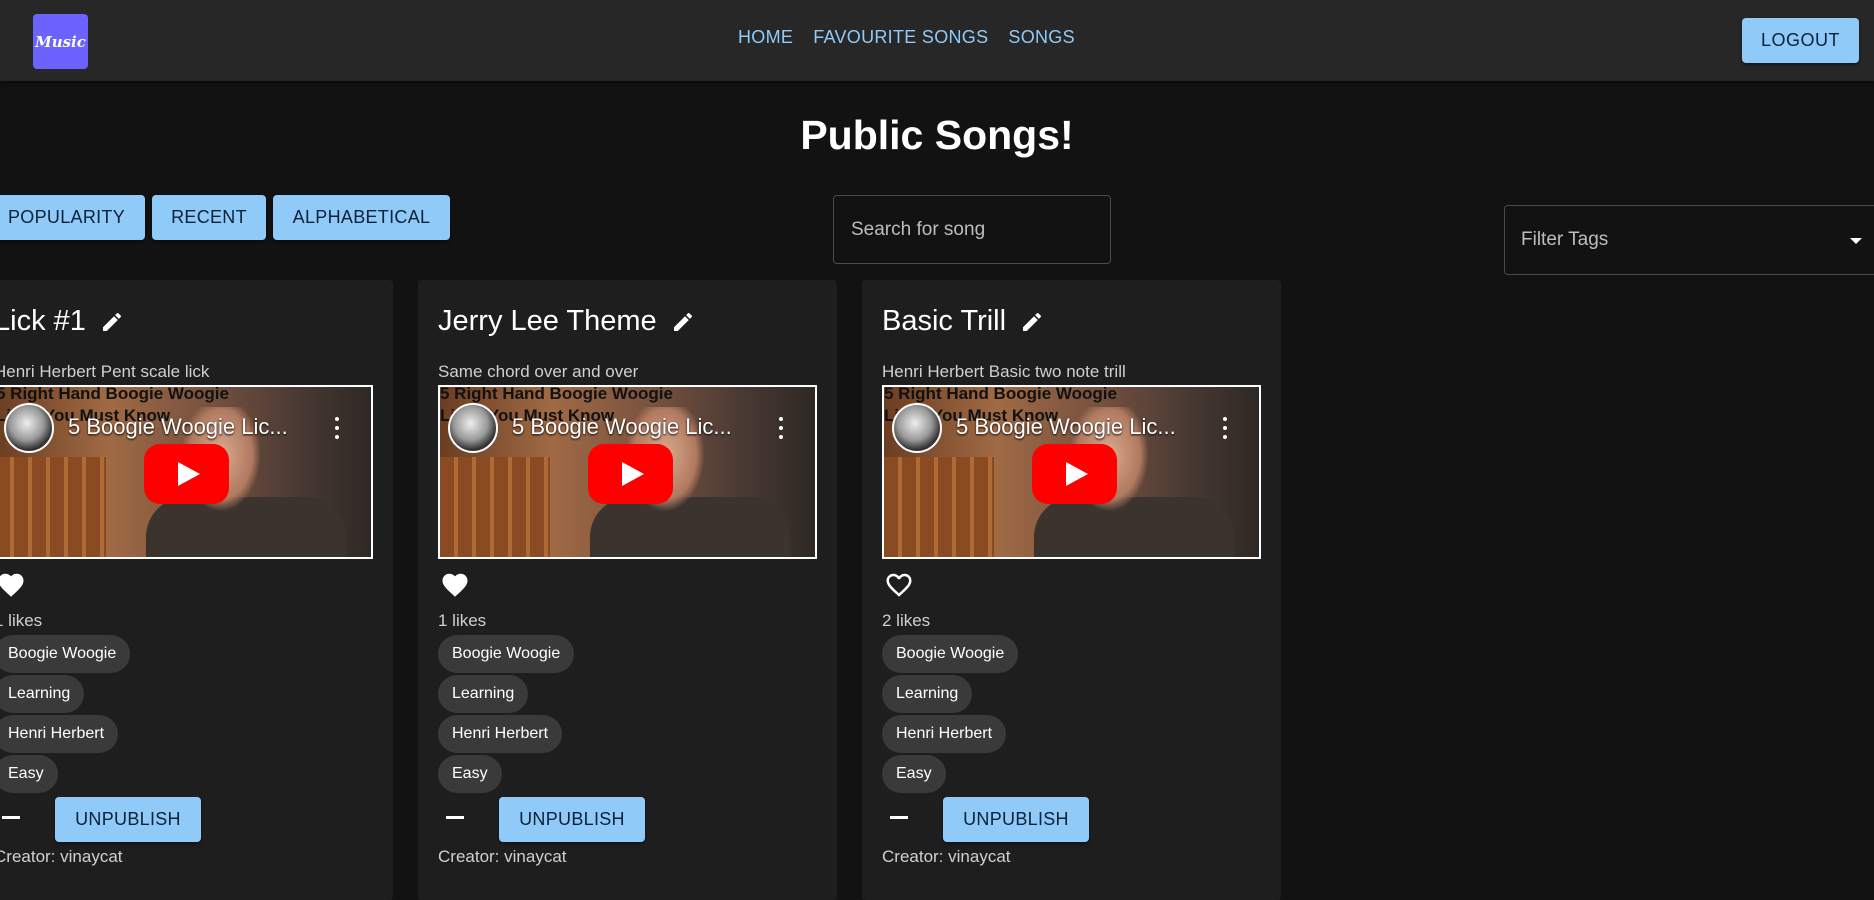  I want to click on arrow-drop-down-icon, so click(1856, 241).